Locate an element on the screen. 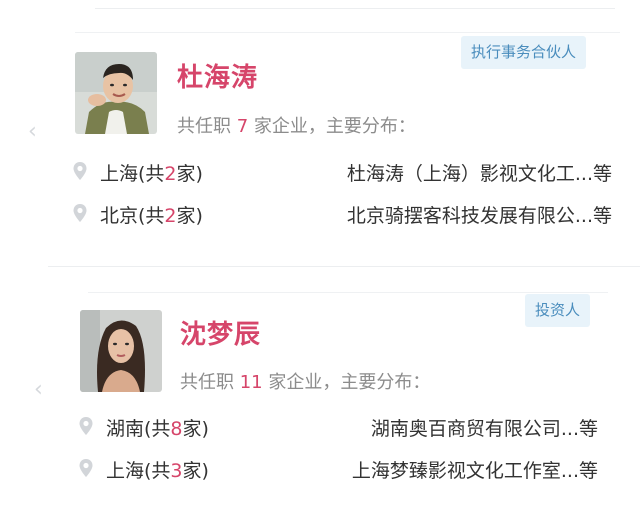 The height and width of the screenshot is (519, 640). city-count: 8 is located at coordinates (176, 429).